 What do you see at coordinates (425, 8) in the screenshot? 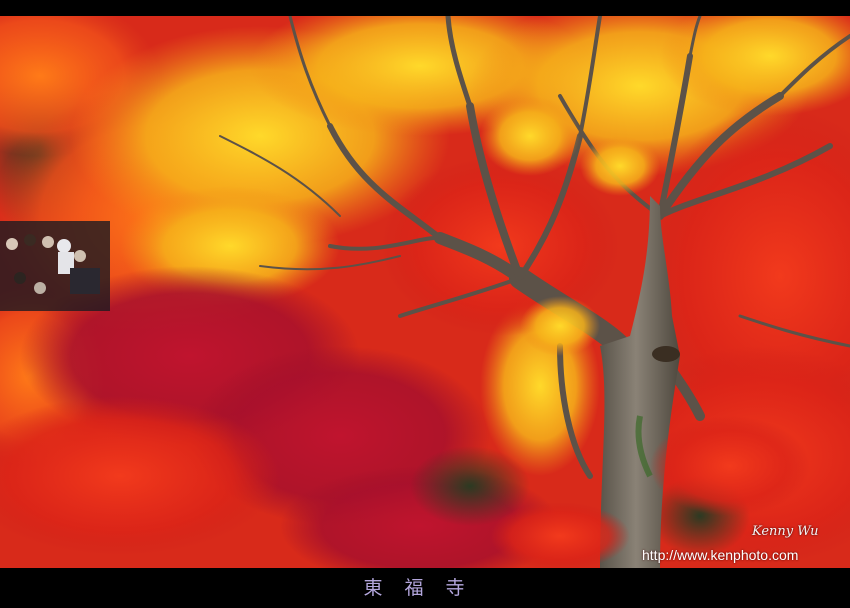
I see `top-frame-bar` at bounding box center [425, 8].